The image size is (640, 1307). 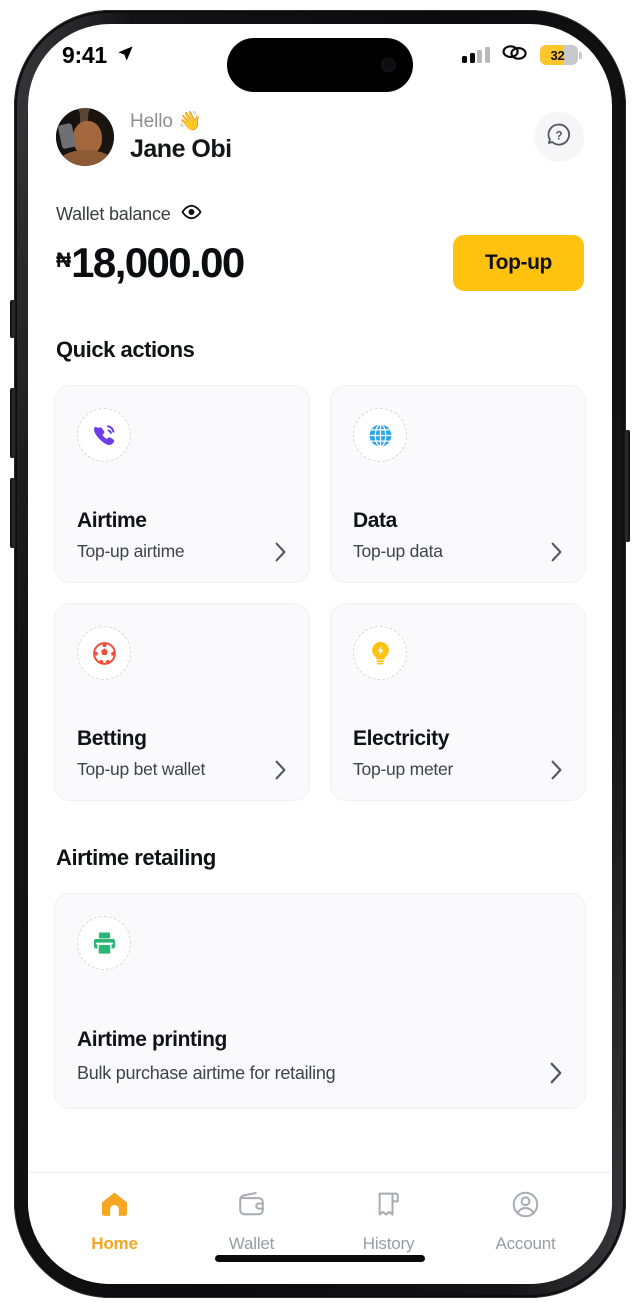 I want to click on card-subtitle-row: Bulk purchase airtime for retailing, so click(x=320, y=1073).